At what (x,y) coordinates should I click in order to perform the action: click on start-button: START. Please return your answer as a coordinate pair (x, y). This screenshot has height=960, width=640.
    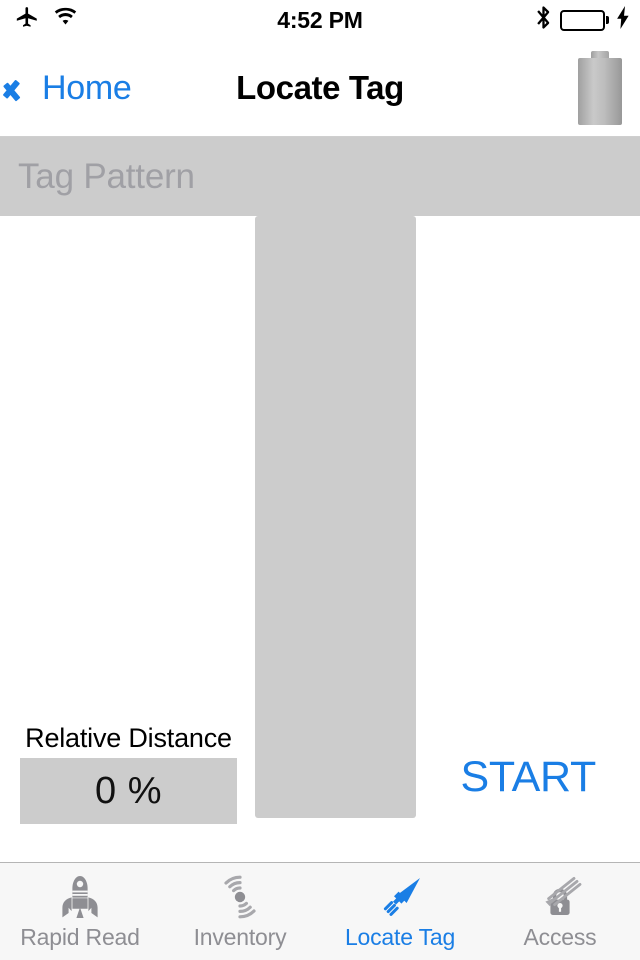
    Looking at the image, I should click on (529, 777).